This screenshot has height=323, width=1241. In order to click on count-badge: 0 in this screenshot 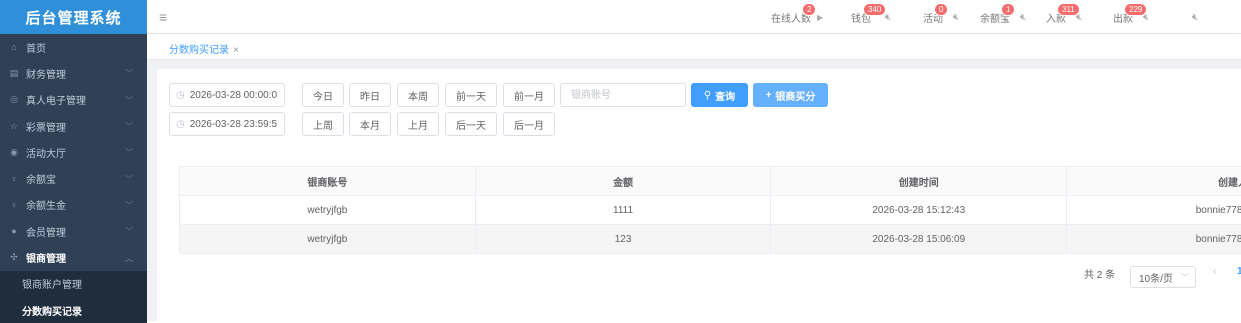, I will do `click(941, 9)`.